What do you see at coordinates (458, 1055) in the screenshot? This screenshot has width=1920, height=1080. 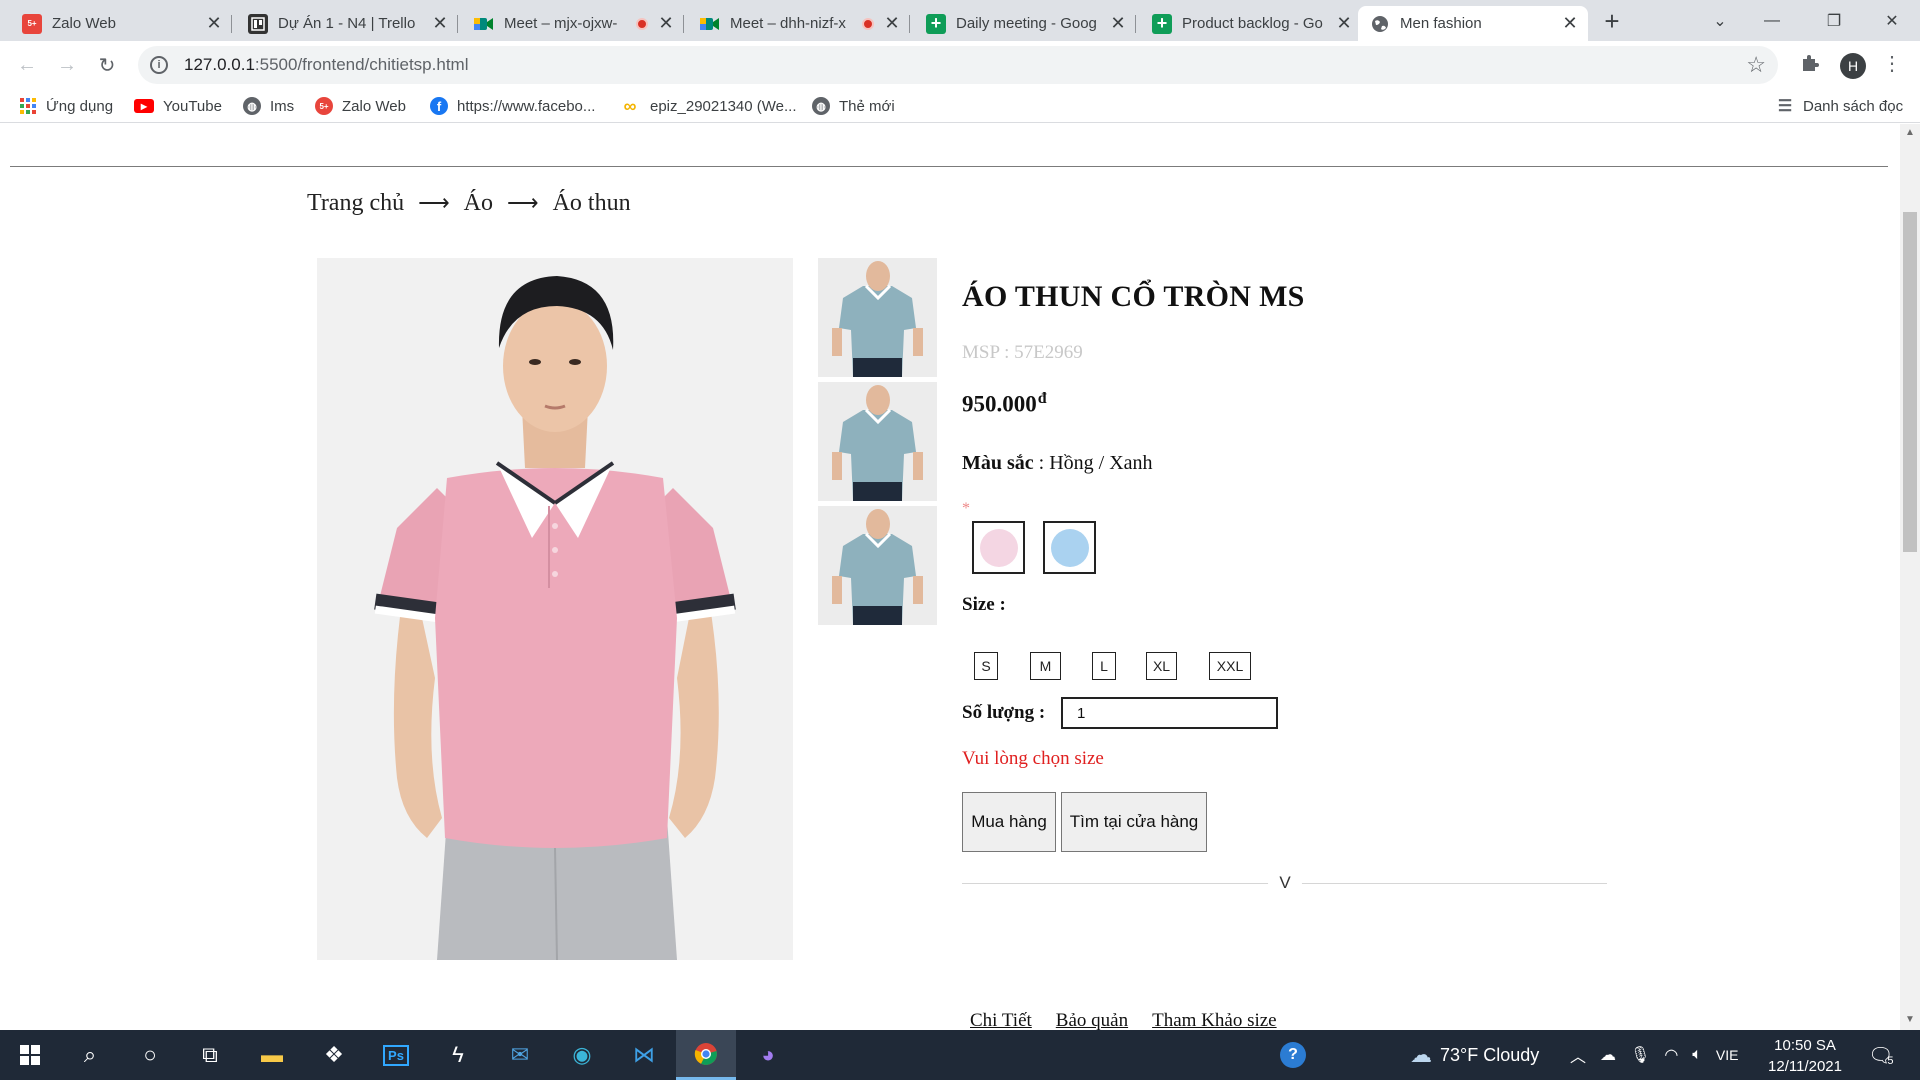 I see `bolt-app-icon: ϟ` at bounding box center [458, 1055].